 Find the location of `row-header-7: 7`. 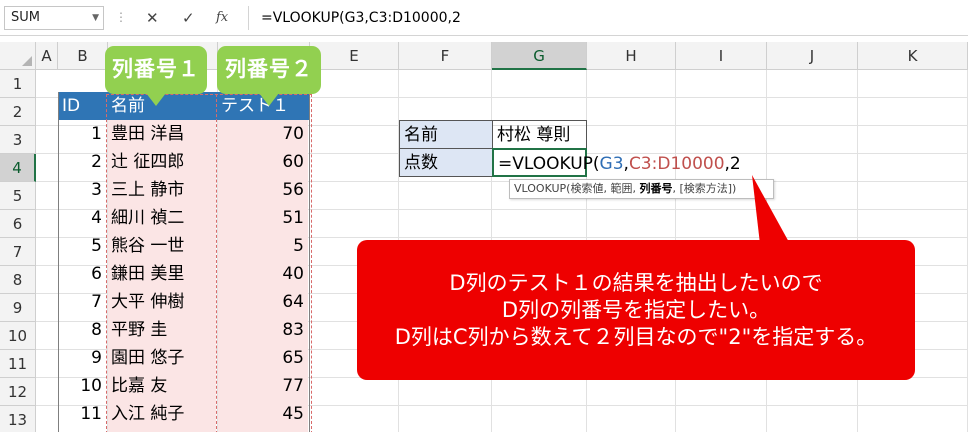

row-header-7: 7 is located at coordinates (18, 252).